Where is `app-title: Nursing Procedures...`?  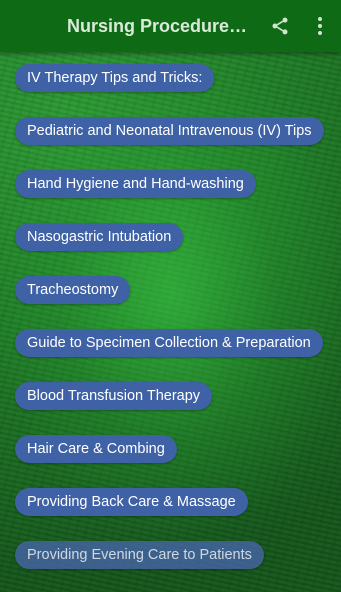 app-title: Nursing Procedures... is located at coordinates (159, 25).